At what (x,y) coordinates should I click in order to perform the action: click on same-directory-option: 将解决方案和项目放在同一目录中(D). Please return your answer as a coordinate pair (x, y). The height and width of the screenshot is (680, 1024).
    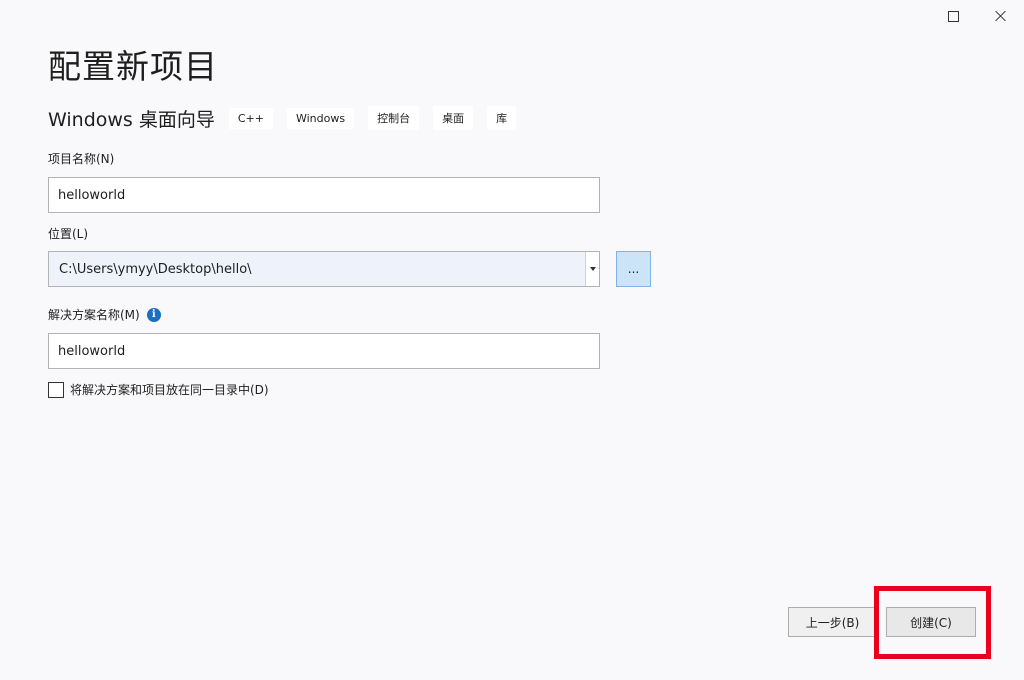
    Looking at the image, I should click on (158, 389).